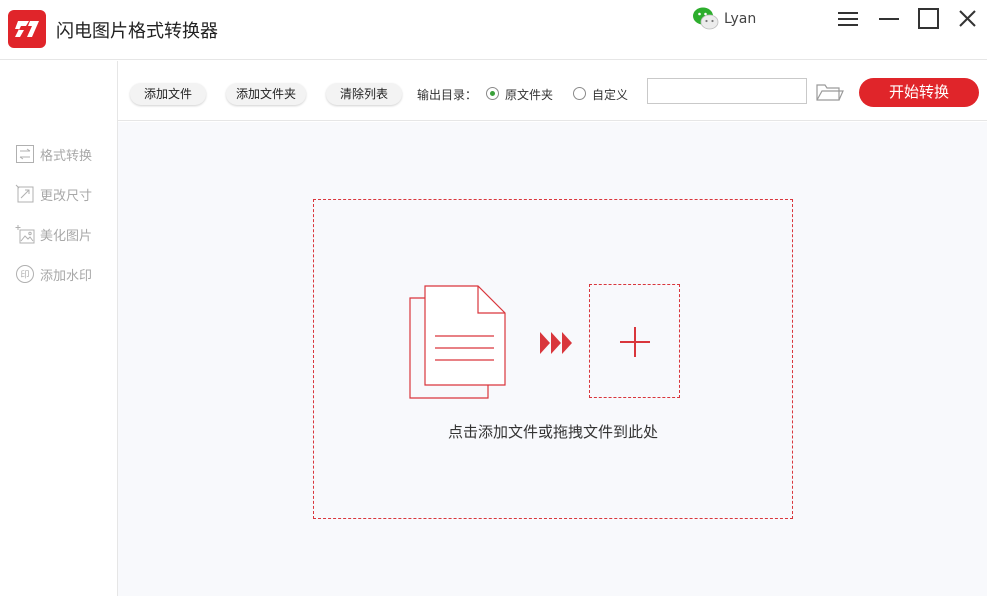 The width and height of the screenshot is (987, 596). I want to click on minimize-icon, so click(889, 20).